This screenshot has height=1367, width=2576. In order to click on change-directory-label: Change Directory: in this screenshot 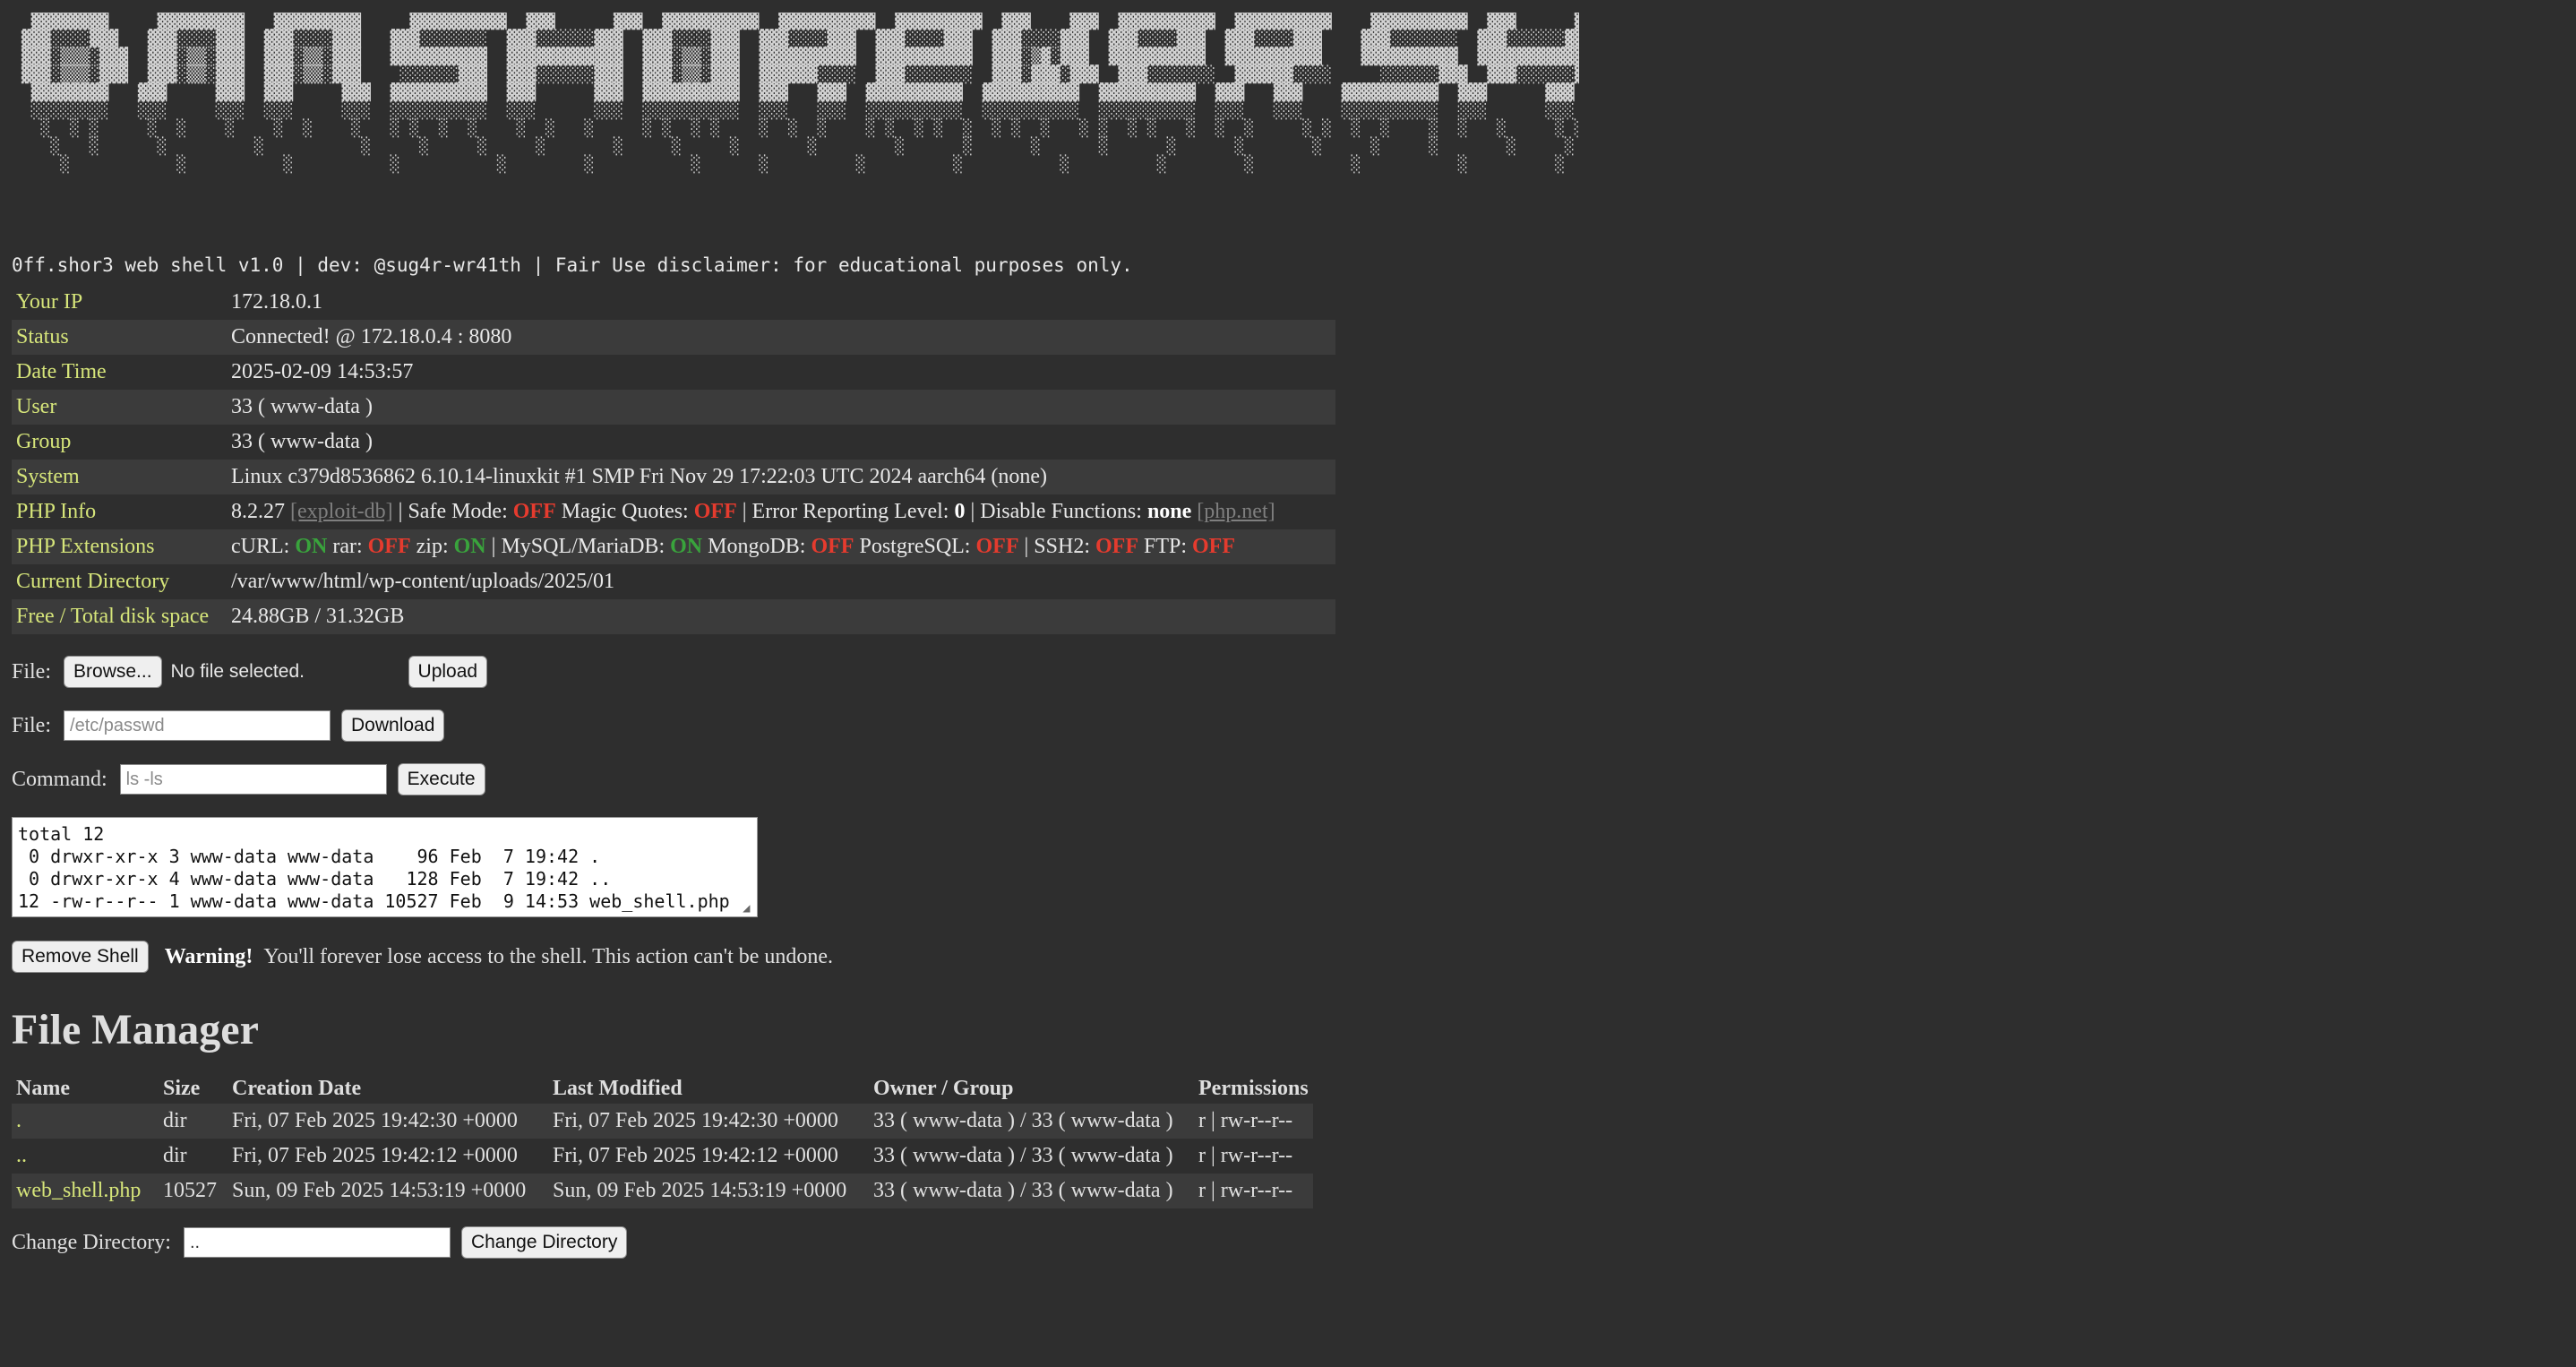, I will do `click(91, 1242)`.